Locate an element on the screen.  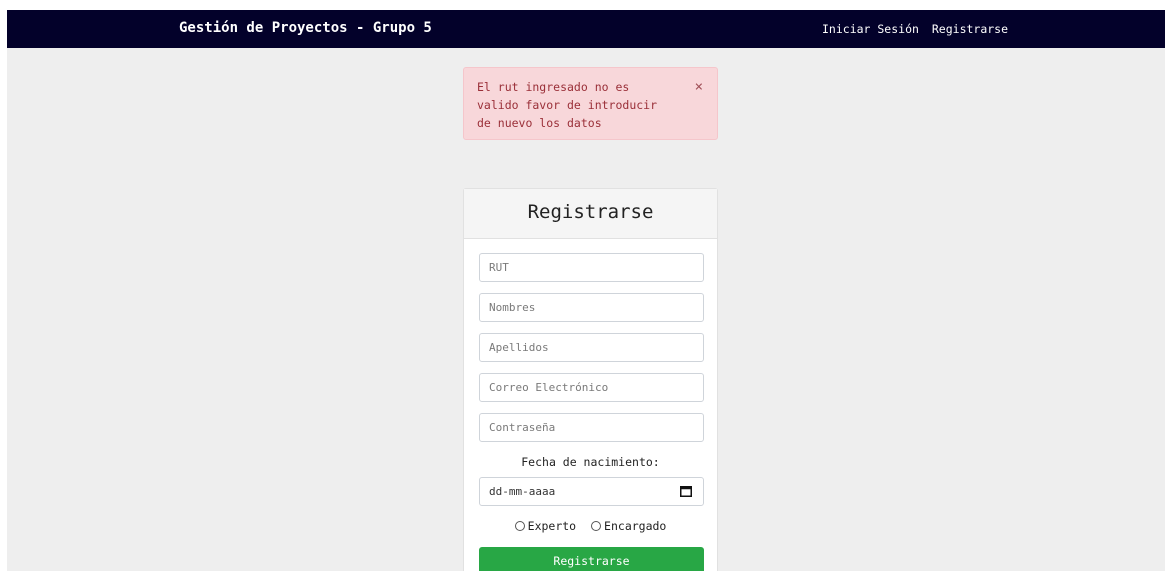
brand-title: Gestión de Proyectos - Grupo 5 is located at coordinates (305, 28).